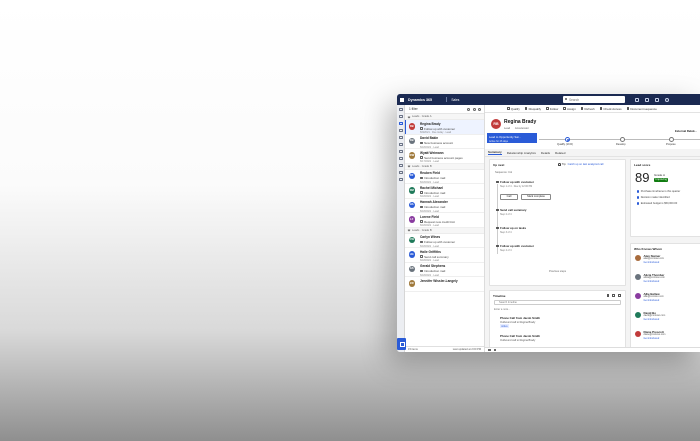 Image resolution: width=700 pixels, height=441 pixels. What do you see at coordinates (511, 230) in the screenshot?
I see `step-item: Follow up on tasks Step 3 of 4` at bounding box center [511, 230].